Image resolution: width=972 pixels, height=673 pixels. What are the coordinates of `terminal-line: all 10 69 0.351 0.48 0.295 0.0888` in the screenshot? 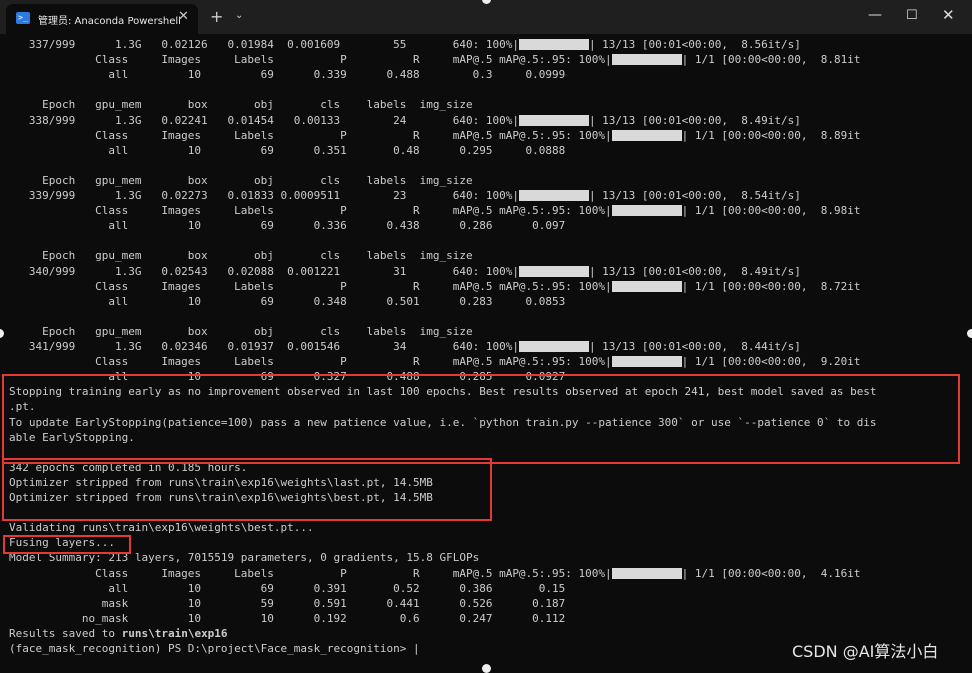 It's located at (287, 150).